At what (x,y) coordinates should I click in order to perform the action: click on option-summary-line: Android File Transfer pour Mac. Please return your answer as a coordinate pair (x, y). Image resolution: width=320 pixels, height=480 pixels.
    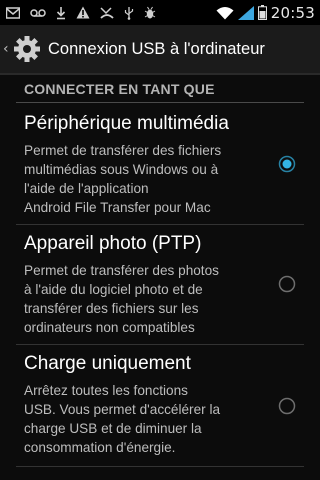
    Looking at the image, I should click on (117, 207).